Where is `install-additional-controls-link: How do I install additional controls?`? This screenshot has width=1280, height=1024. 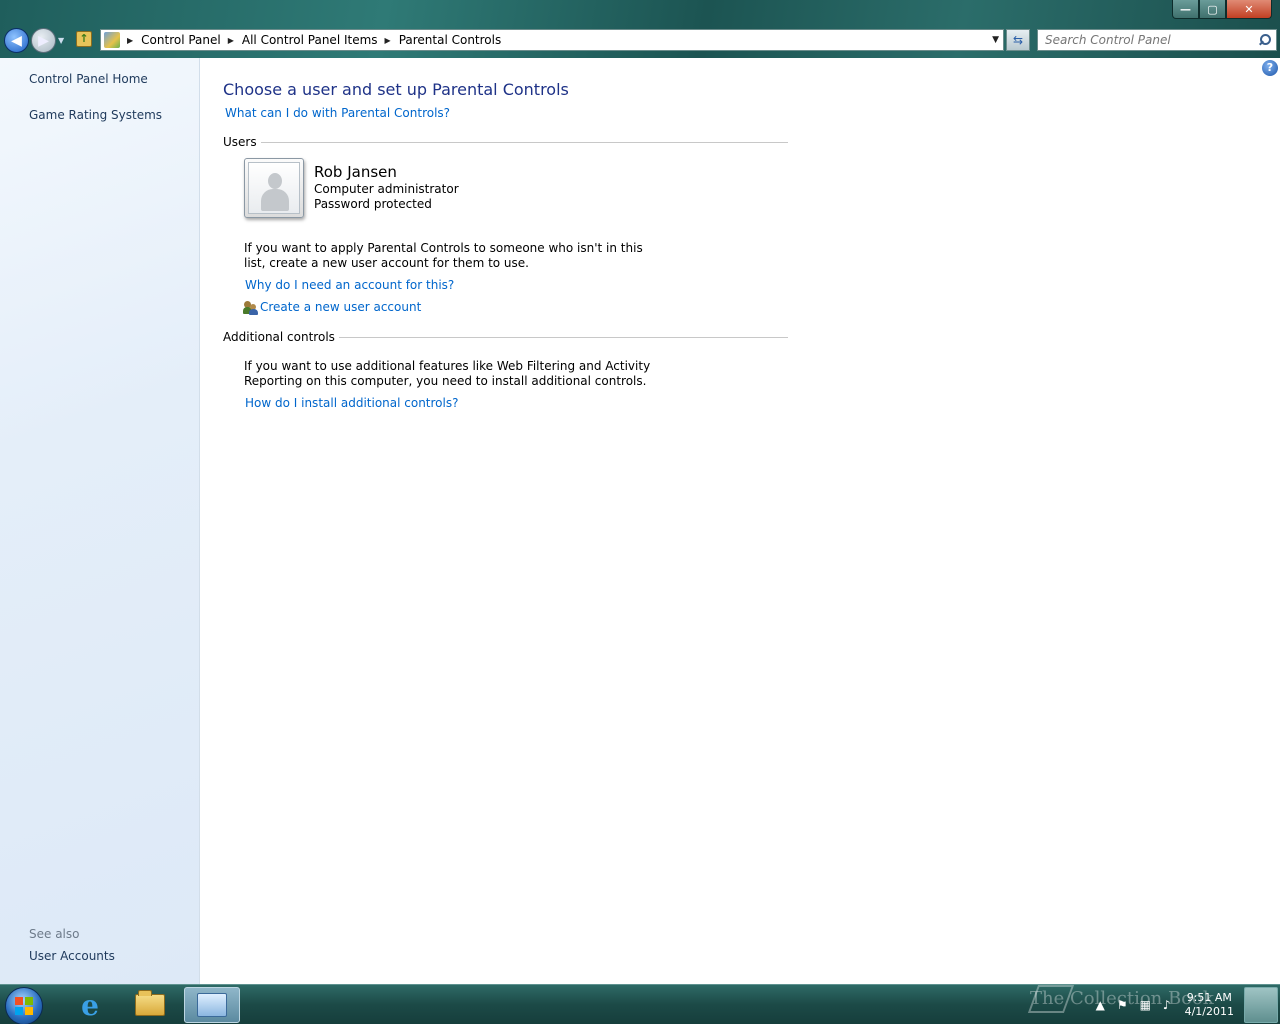 install-additional-controls-link: How do I install additional controls? is located at coordinates (351, 403).